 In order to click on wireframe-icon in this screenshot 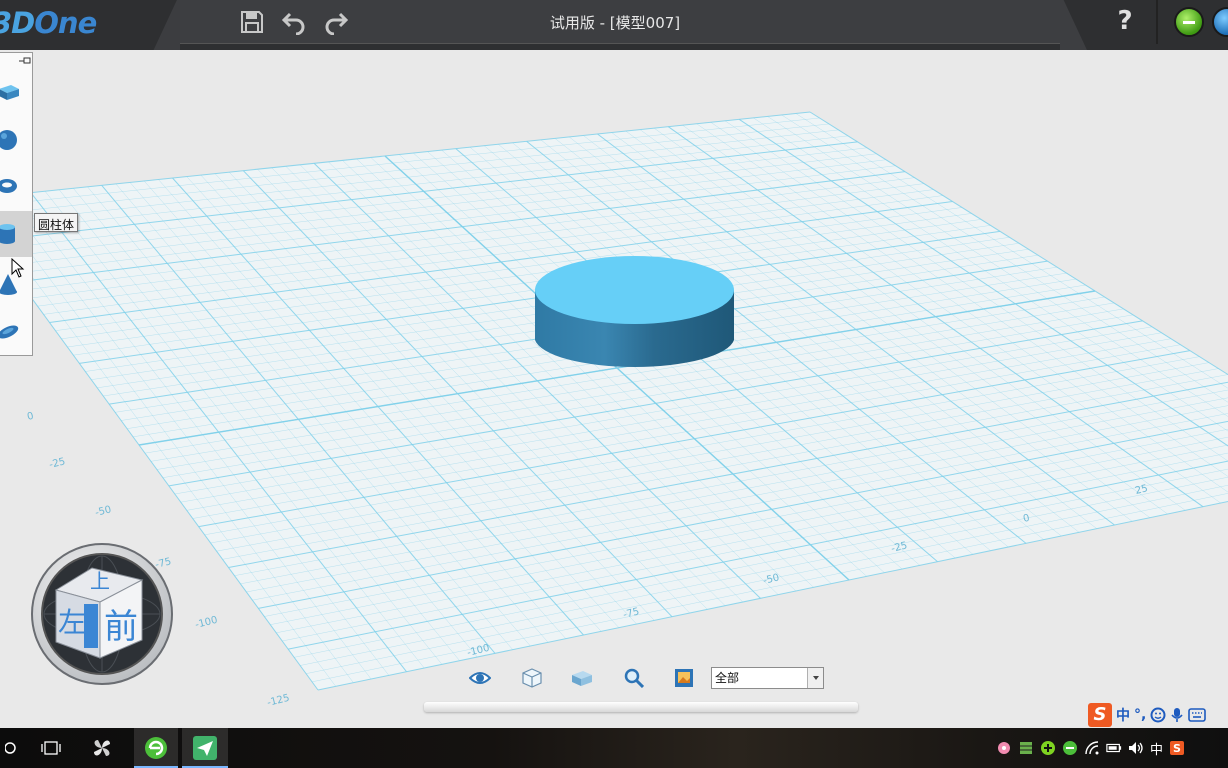, I will do `click(532, 678)`.